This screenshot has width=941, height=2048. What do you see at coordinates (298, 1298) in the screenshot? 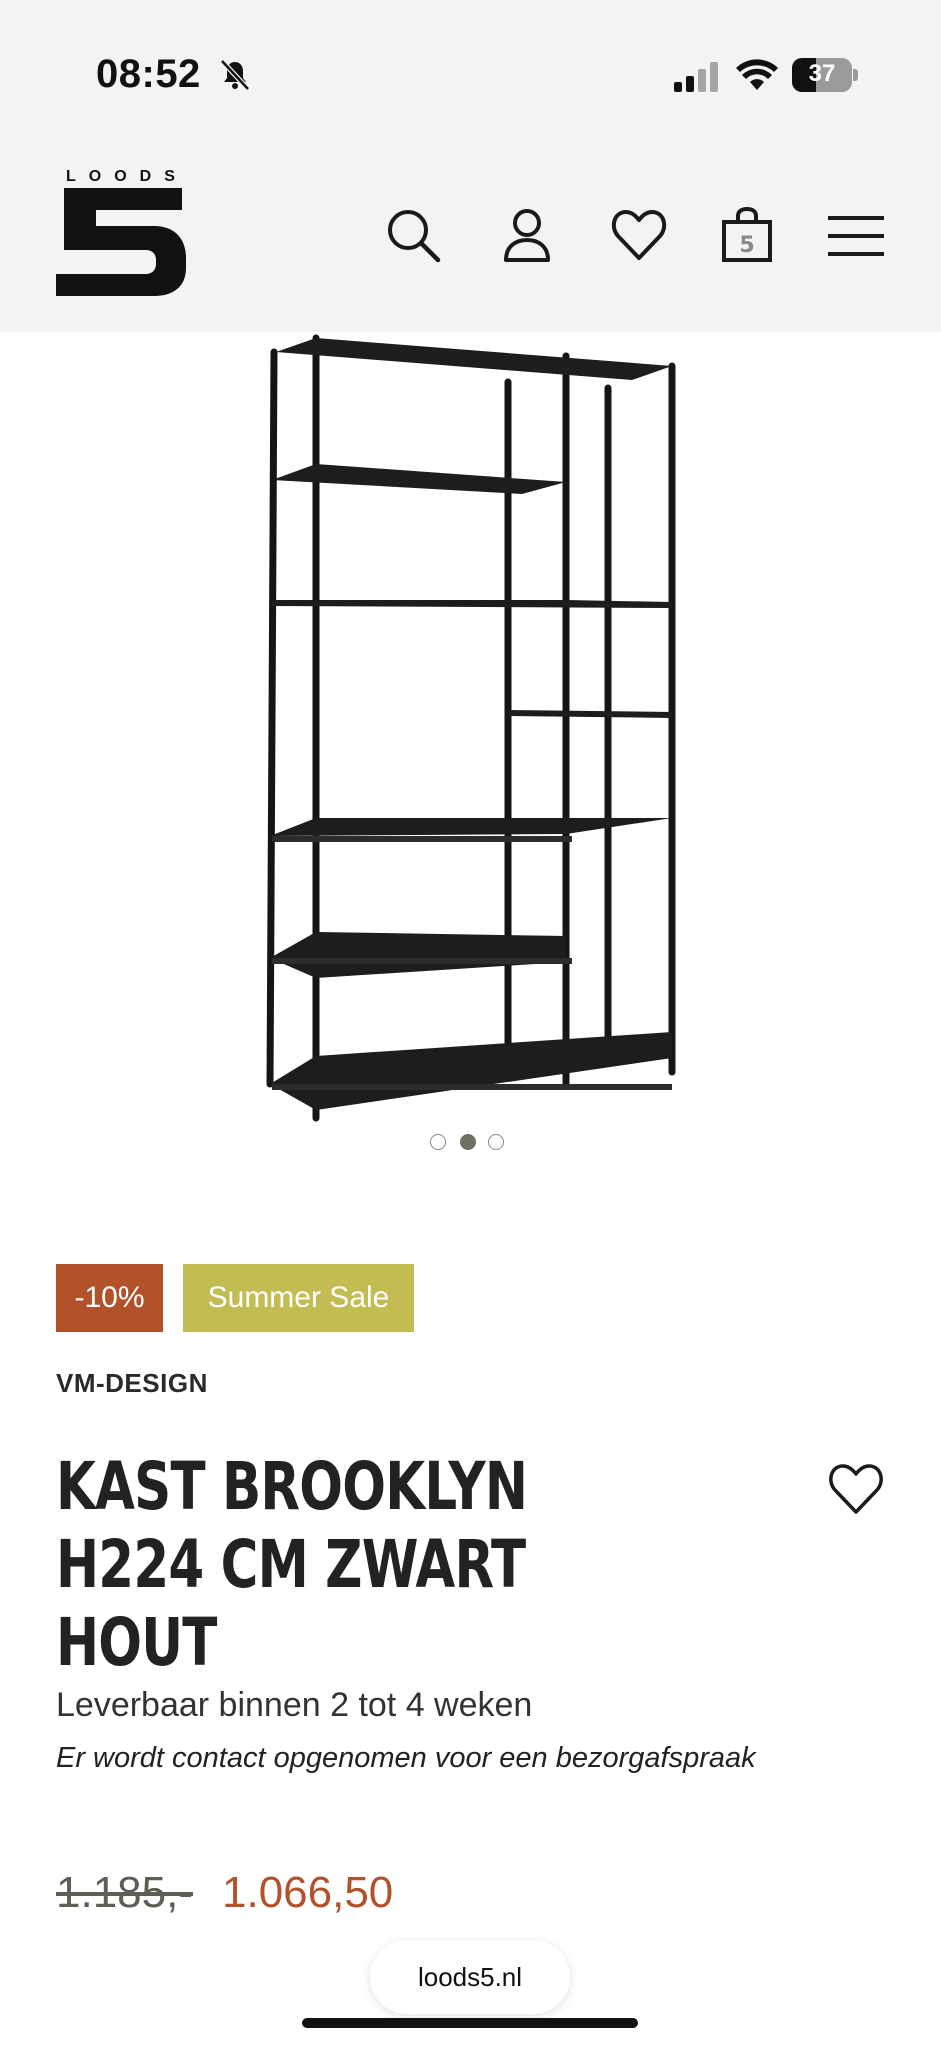
I see `sale-badge: Summer Sale` at bounding box center [298, 1298].